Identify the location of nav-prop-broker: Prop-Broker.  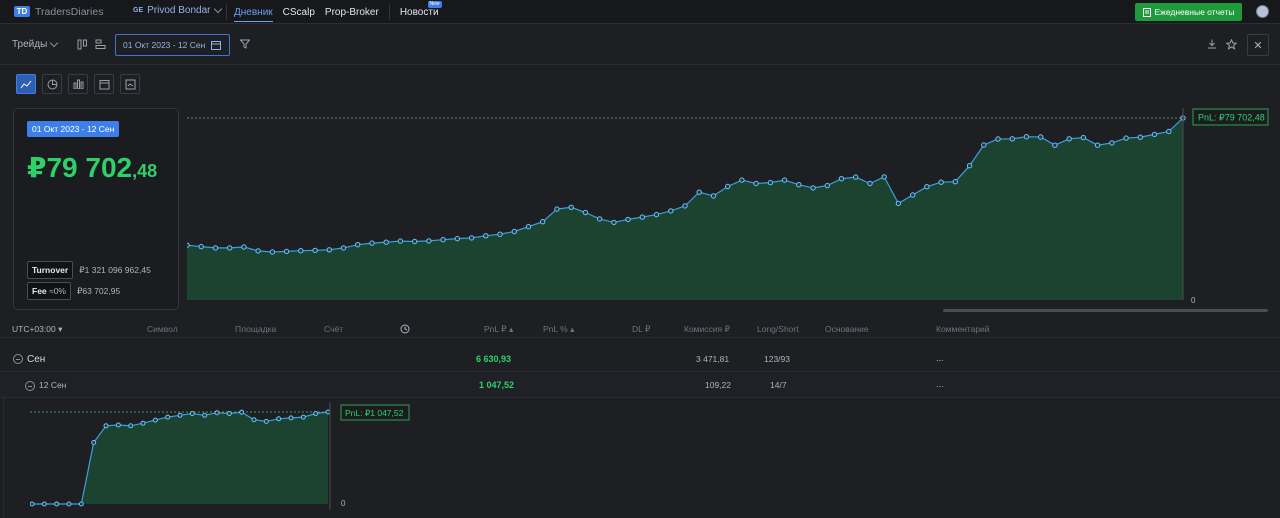
(352, 12).